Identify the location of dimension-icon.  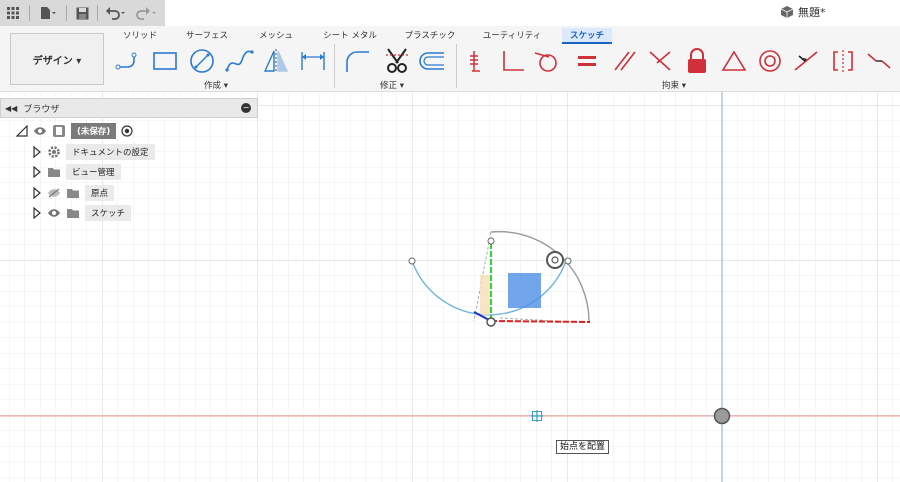
(313, 61).